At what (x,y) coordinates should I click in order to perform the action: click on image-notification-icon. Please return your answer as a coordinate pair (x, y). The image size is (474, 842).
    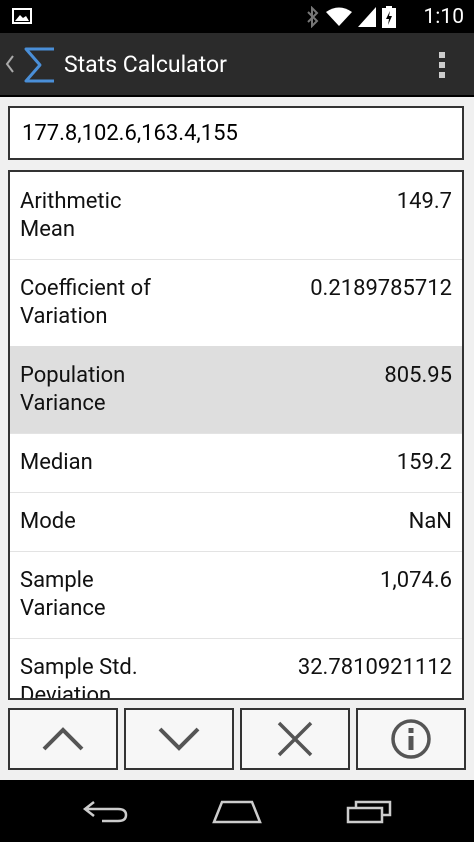
    Looking at the image, I should click on (22, 16).